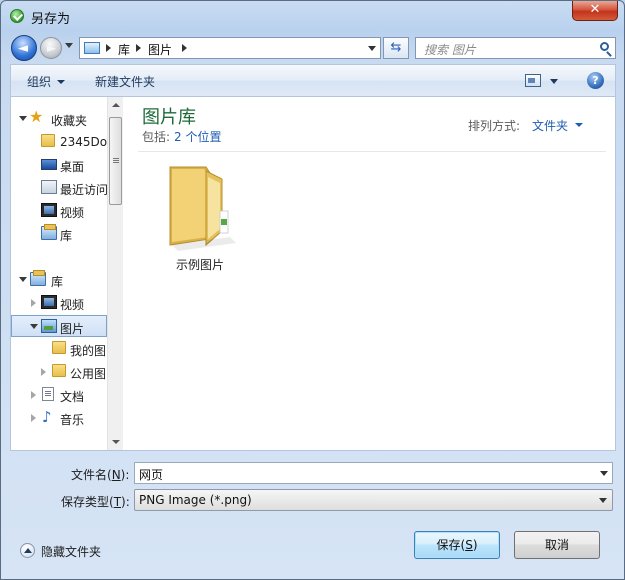 Image resolution: width=625 pixels, height=580 pixels. What do you see at coordinates (49, 232) in the screenshot?
I see `library-icon` at bounding box center [49, 232].